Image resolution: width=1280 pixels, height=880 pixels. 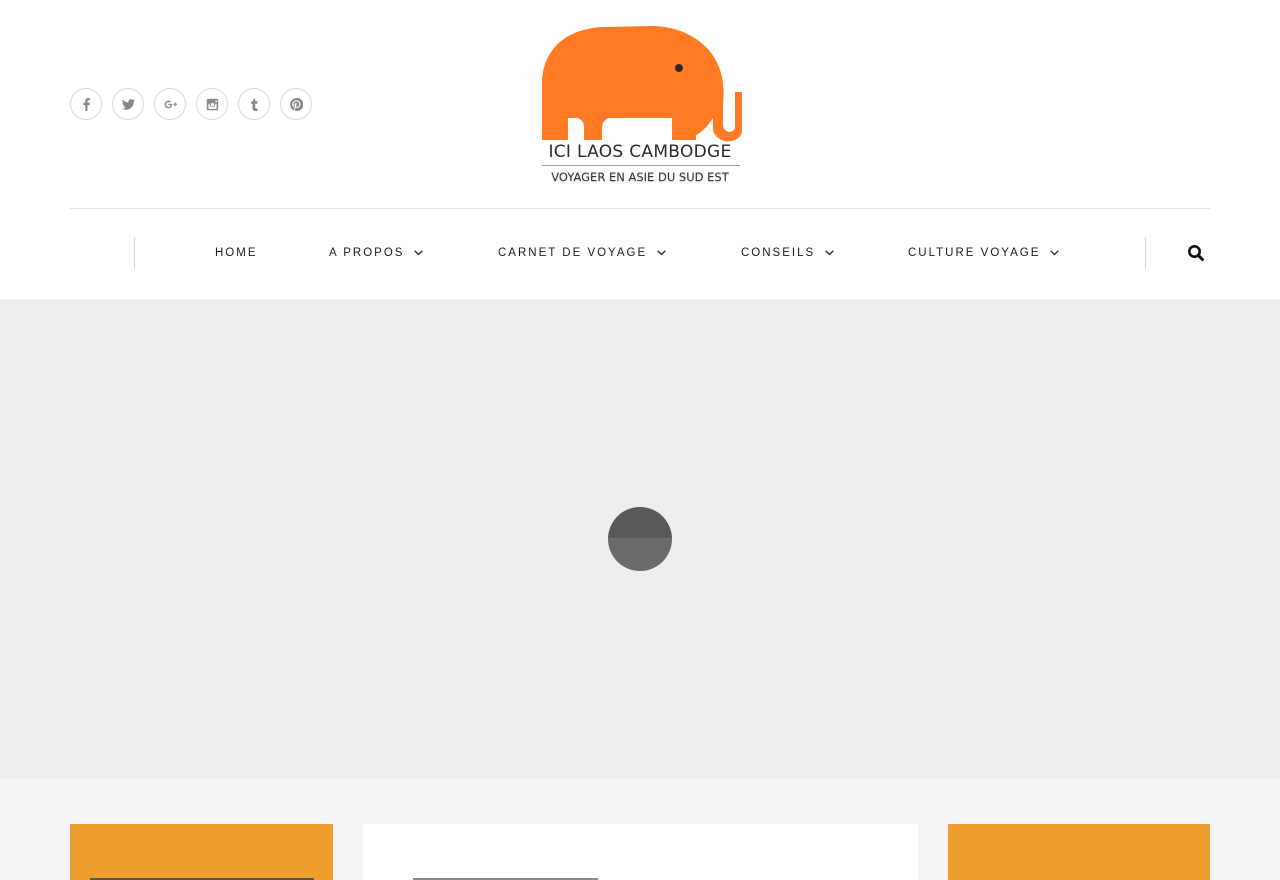 What do you see at coordinates (641, 165) in the screenshot?
I see `logo-divider` at bounding box center [641, 165].